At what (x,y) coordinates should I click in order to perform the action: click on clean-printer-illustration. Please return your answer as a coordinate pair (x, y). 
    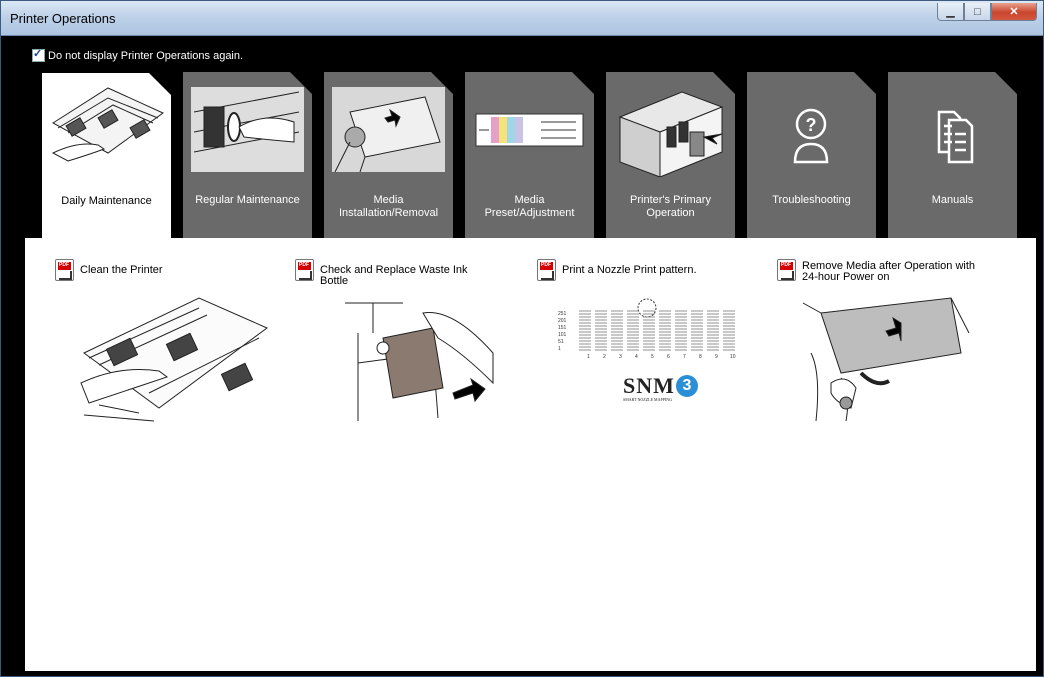
    Looking at the image, I should click on (174, 358).